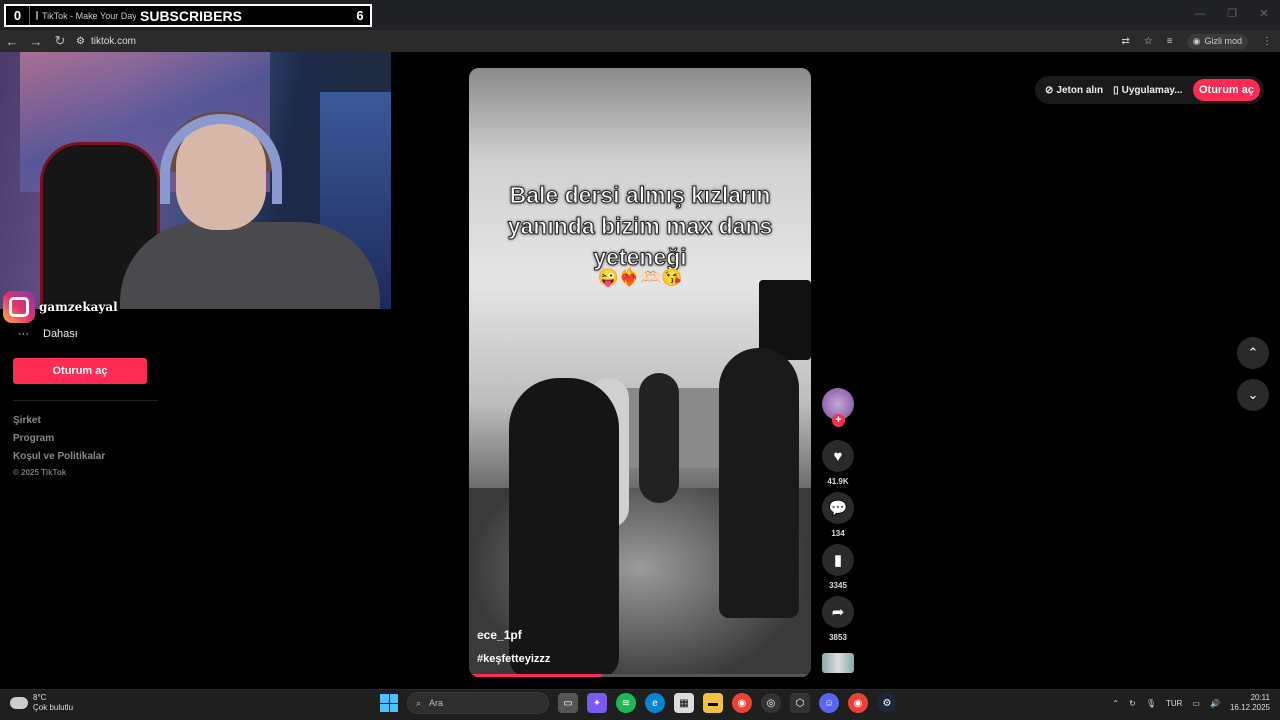  I want to click on chevron-down-icon: ⌄, so click(1253, 394).